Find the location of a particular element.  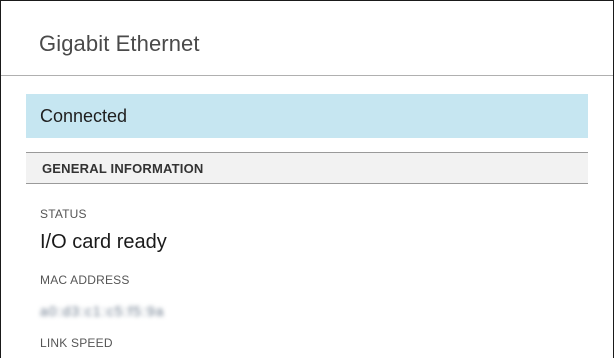

status-value: I/O card ready is located at coordinates (103, 242).